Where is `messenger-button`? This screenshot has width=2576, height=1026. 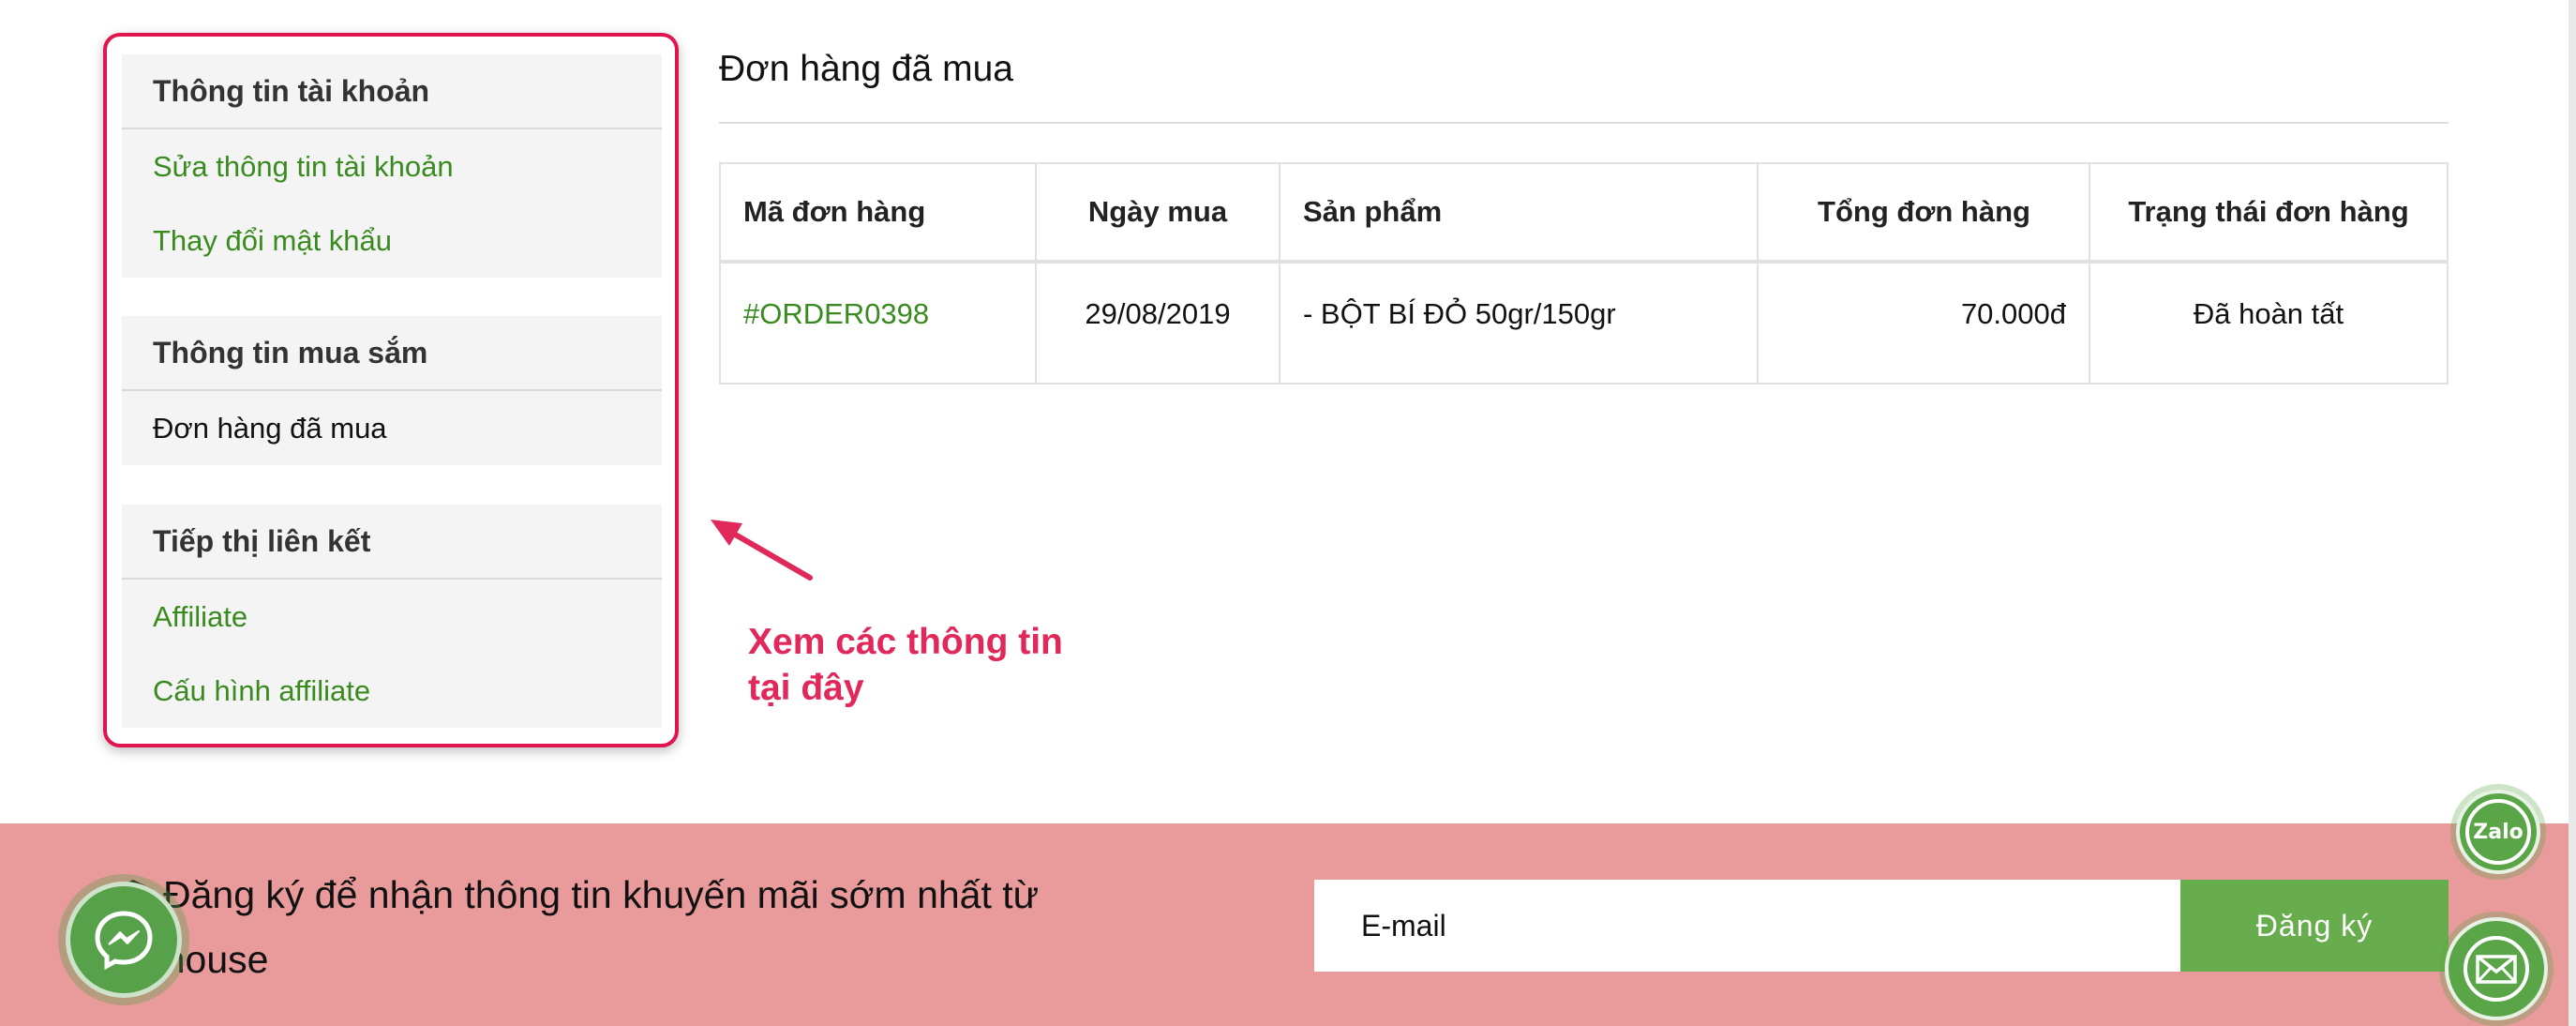
messenger-button is located at coordinates (124, 940).